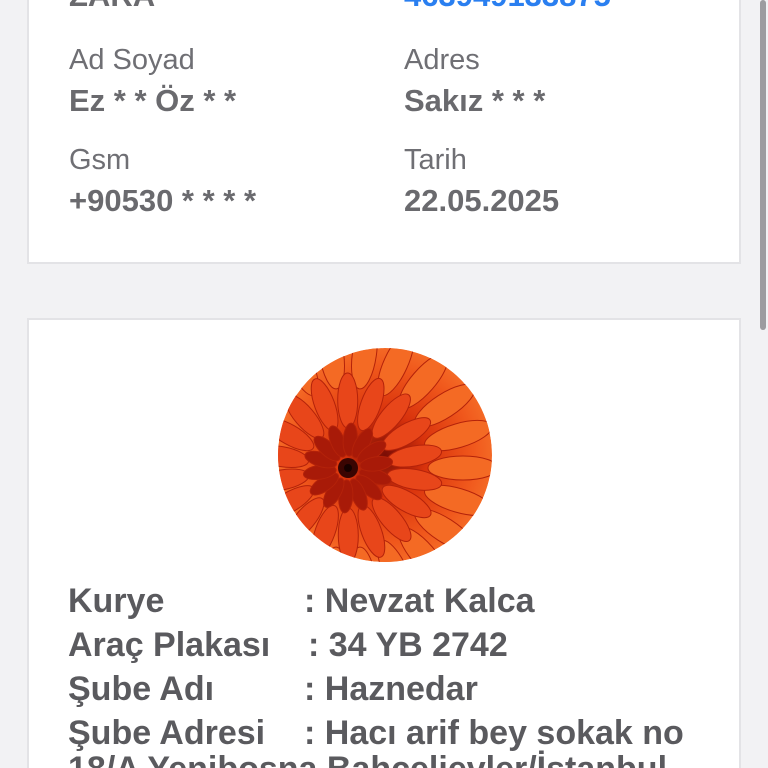  Describe the element at coordinates (141, 689) in the screenshot. I see `branch-name-key: Şube Adı` at that location.